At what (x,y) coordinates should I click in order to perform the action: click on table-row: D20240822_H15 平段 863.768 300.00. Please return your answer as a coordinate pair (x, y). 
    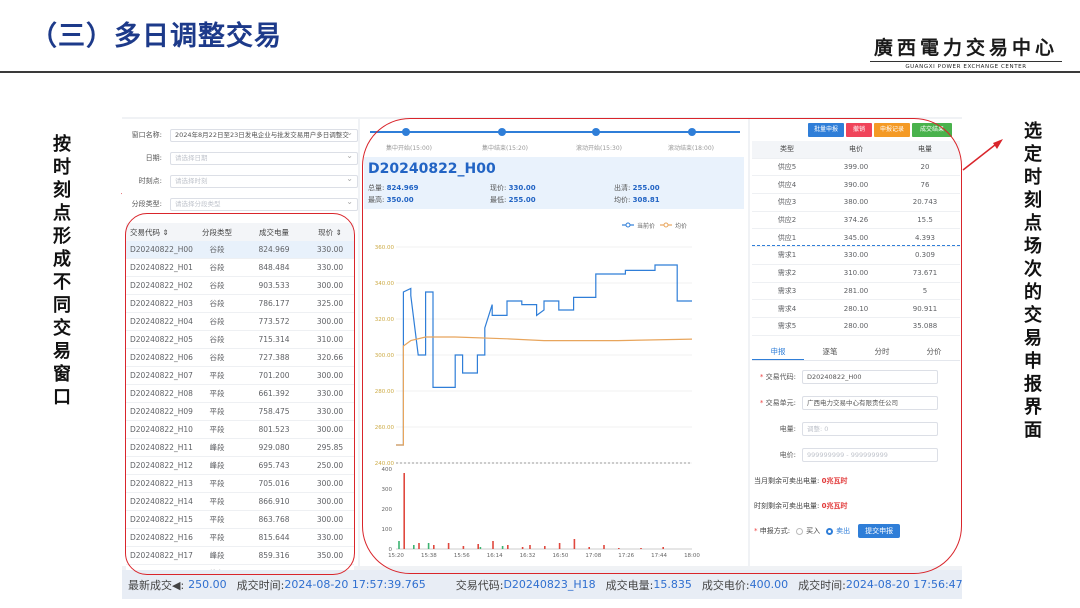
    Looking at the image, I should click on (240, 520).